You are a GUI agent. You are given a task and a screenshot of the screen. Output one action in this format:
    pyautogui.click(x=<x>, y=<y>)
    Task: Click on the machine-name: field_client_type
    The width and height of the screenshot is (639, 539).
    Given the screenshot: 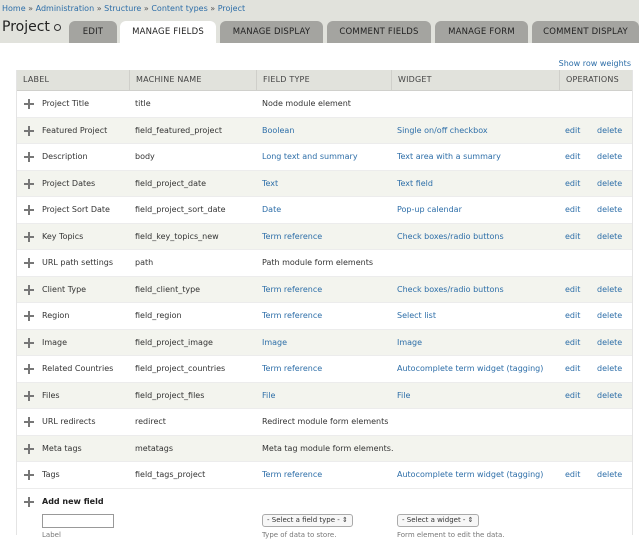 What is the action you would take?
    pyautogui.click(x=168, y=289)
    